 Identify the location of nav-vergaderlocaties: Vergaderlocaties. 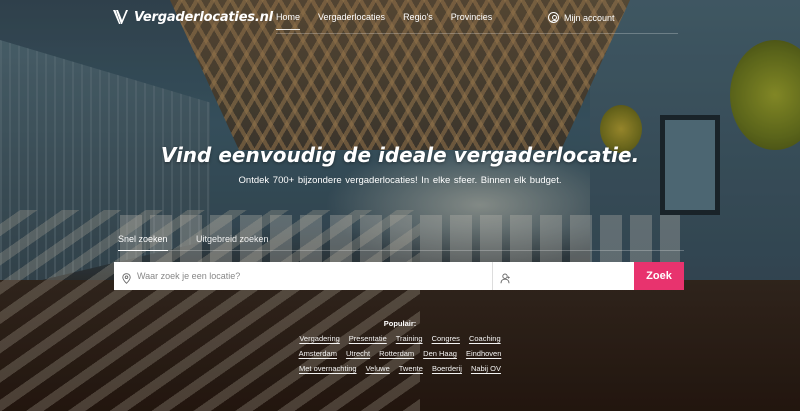
(351, 21).